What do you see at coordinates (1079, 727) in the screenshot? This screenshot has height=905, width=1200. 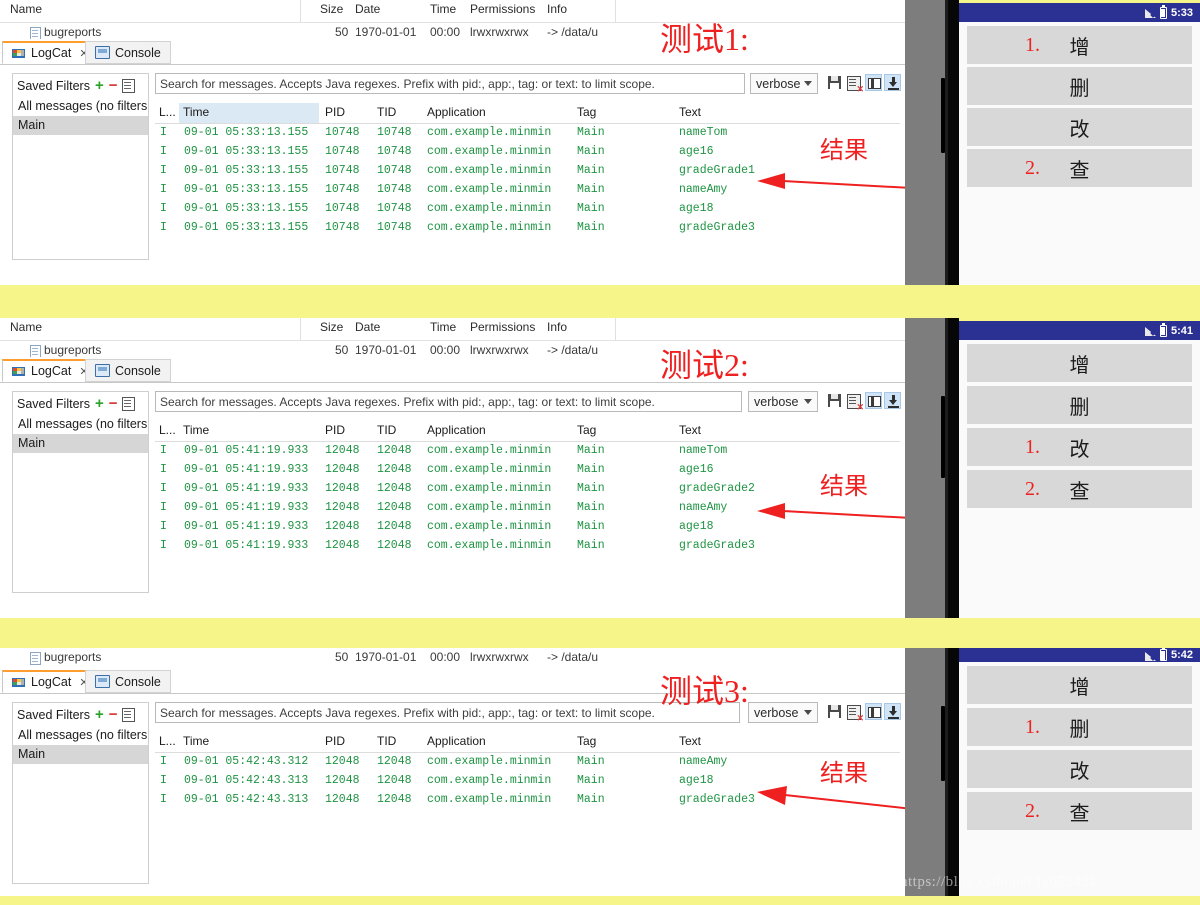 I see `phone-button-delete: 1. 删` at bounding box center [1079, 727].